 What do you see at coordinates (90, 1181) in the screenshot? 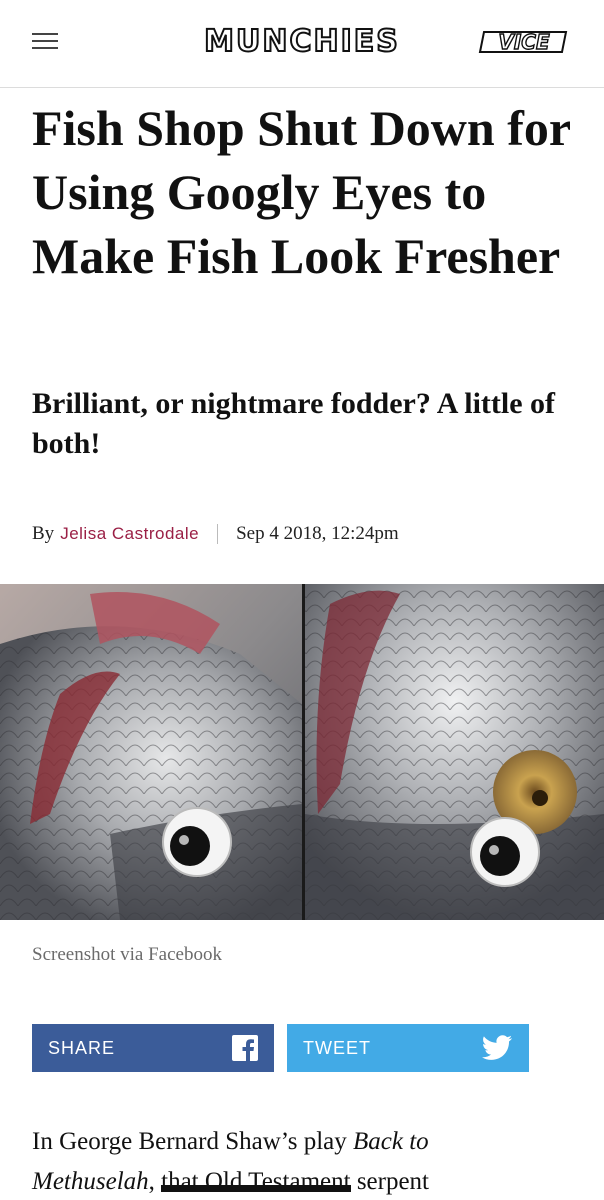
I see `play-title-part-2: Methuselah` at bounding box center [90, 1181].